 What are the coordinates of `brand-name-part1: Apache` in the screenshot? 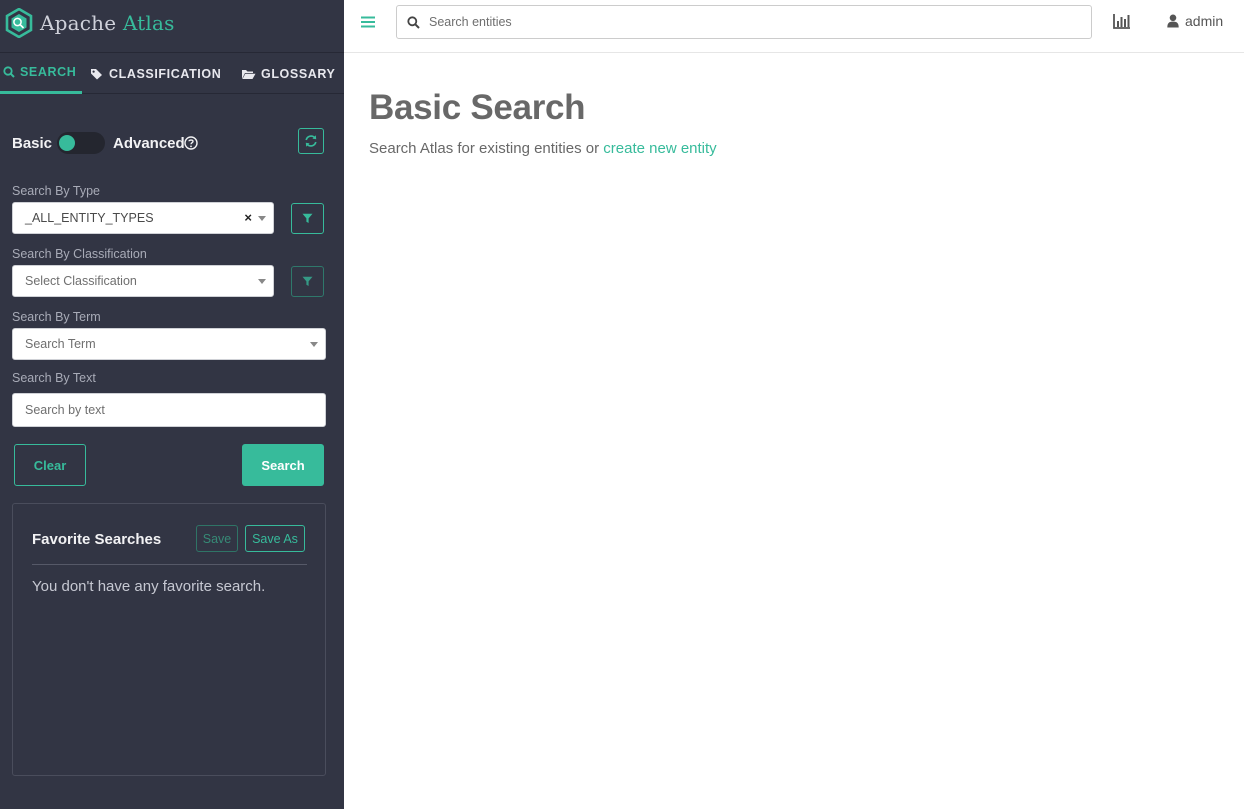 It's located at (78, 23).